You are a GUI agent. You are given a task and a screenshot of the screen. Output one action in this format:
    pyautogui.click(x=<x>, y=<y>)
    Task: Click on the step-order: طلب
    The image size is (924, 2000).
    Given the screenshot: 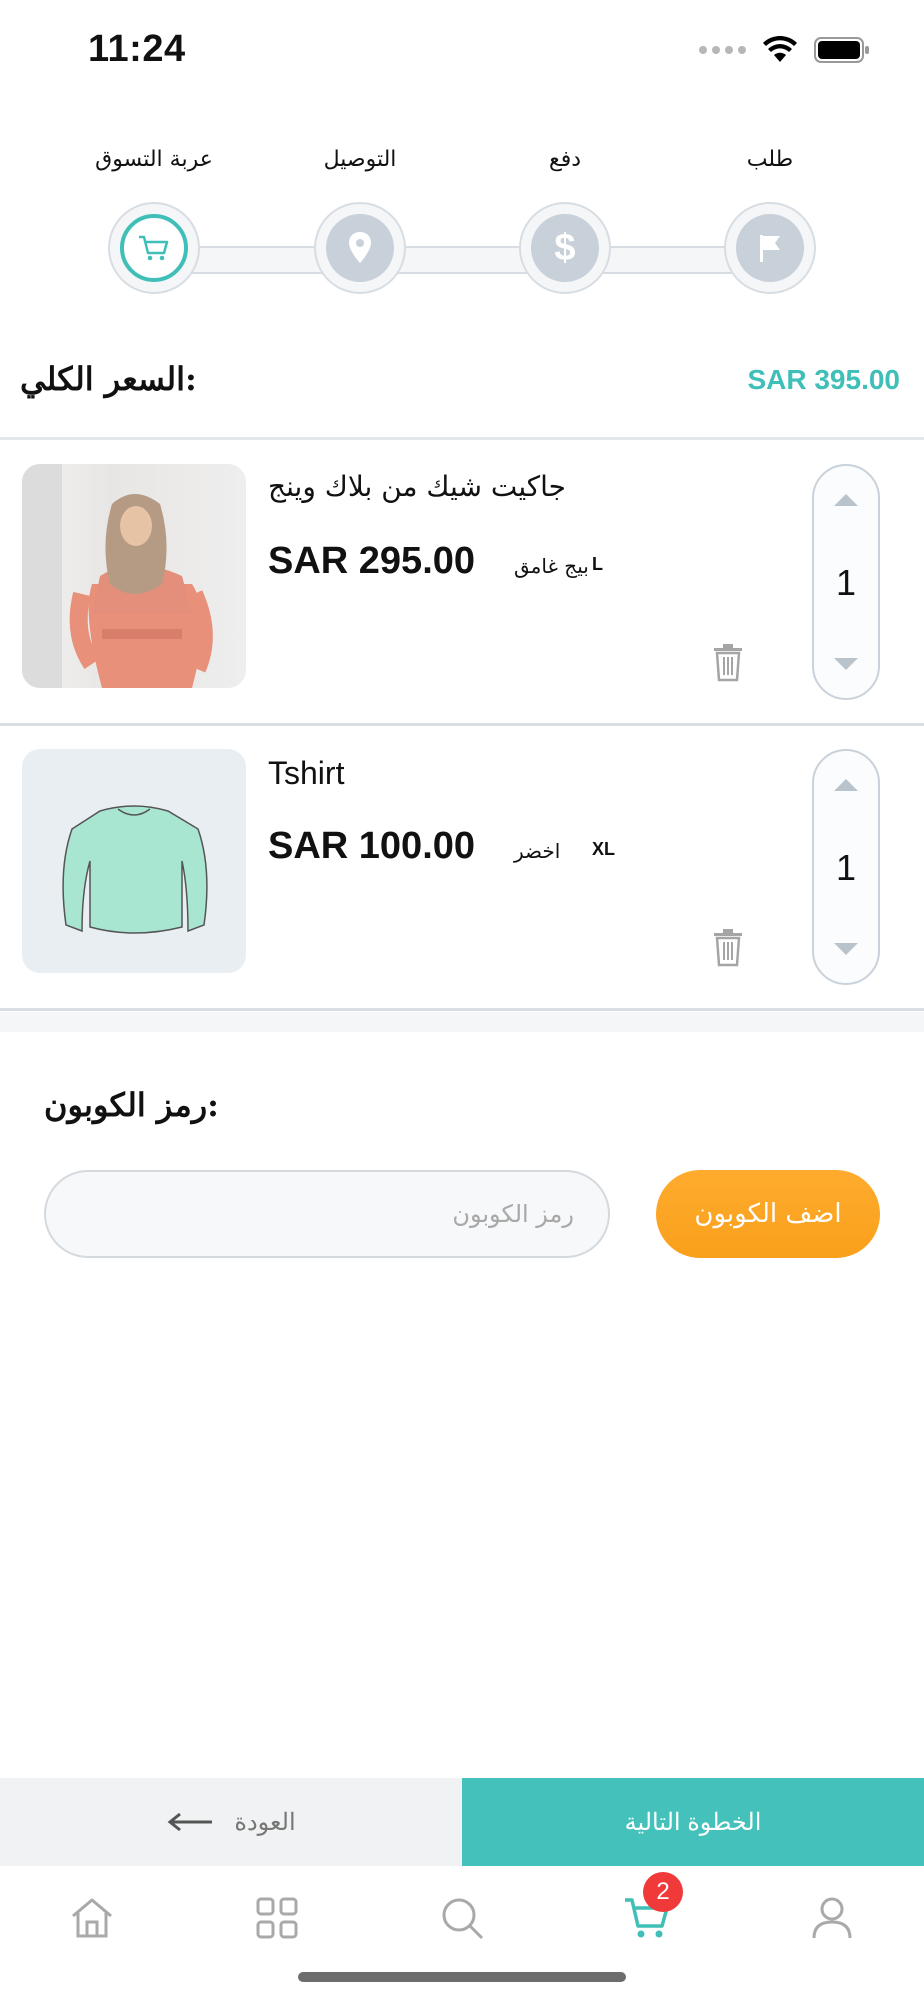 What is the action you would take?
    pyautogui.click(x=770, y=217)
    